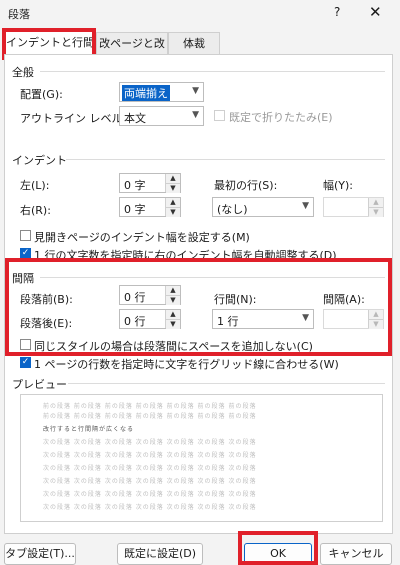 The height and width of the screenshot is (565, 400). Describe the element at coordinates (150, 319) in the screenshot. I see `space-after-spinner: 0 行 ▲ ▼` at that location.